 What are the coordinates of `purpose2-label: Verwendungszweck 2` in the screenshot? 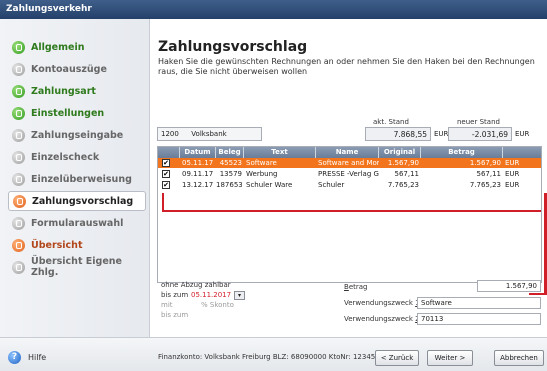 It's located at (382, 319).